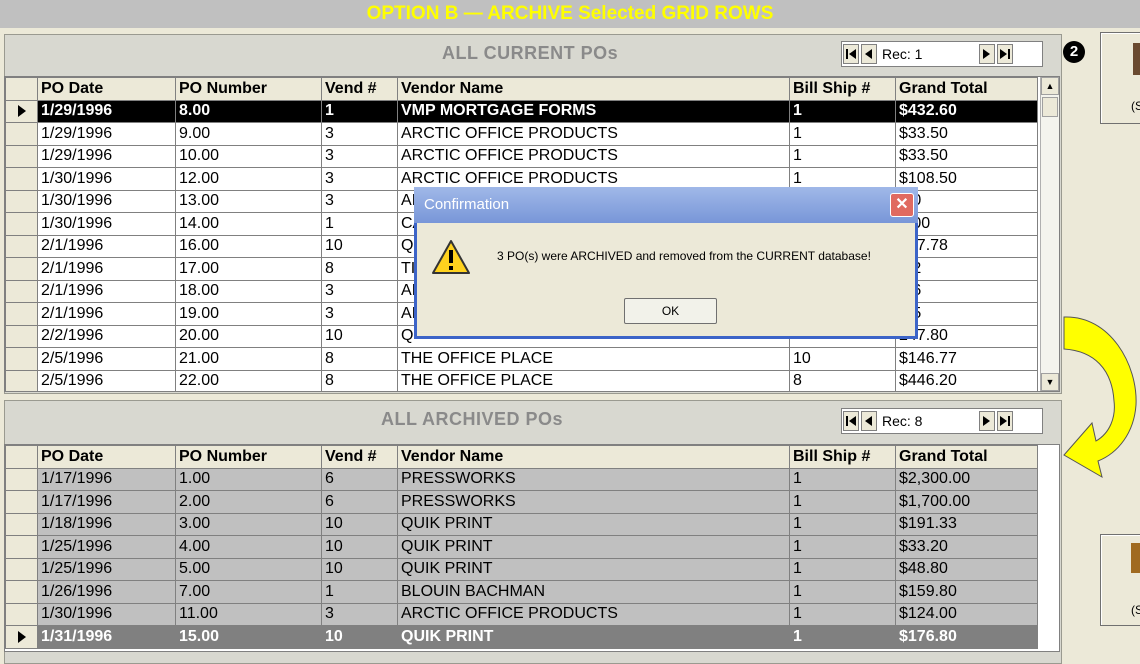 The width and height of the screenshot is (1140, 664). Describe the element at coordinates (106, 524) in the screenshot. I see `table-cell: 1/18/1996` at that location.